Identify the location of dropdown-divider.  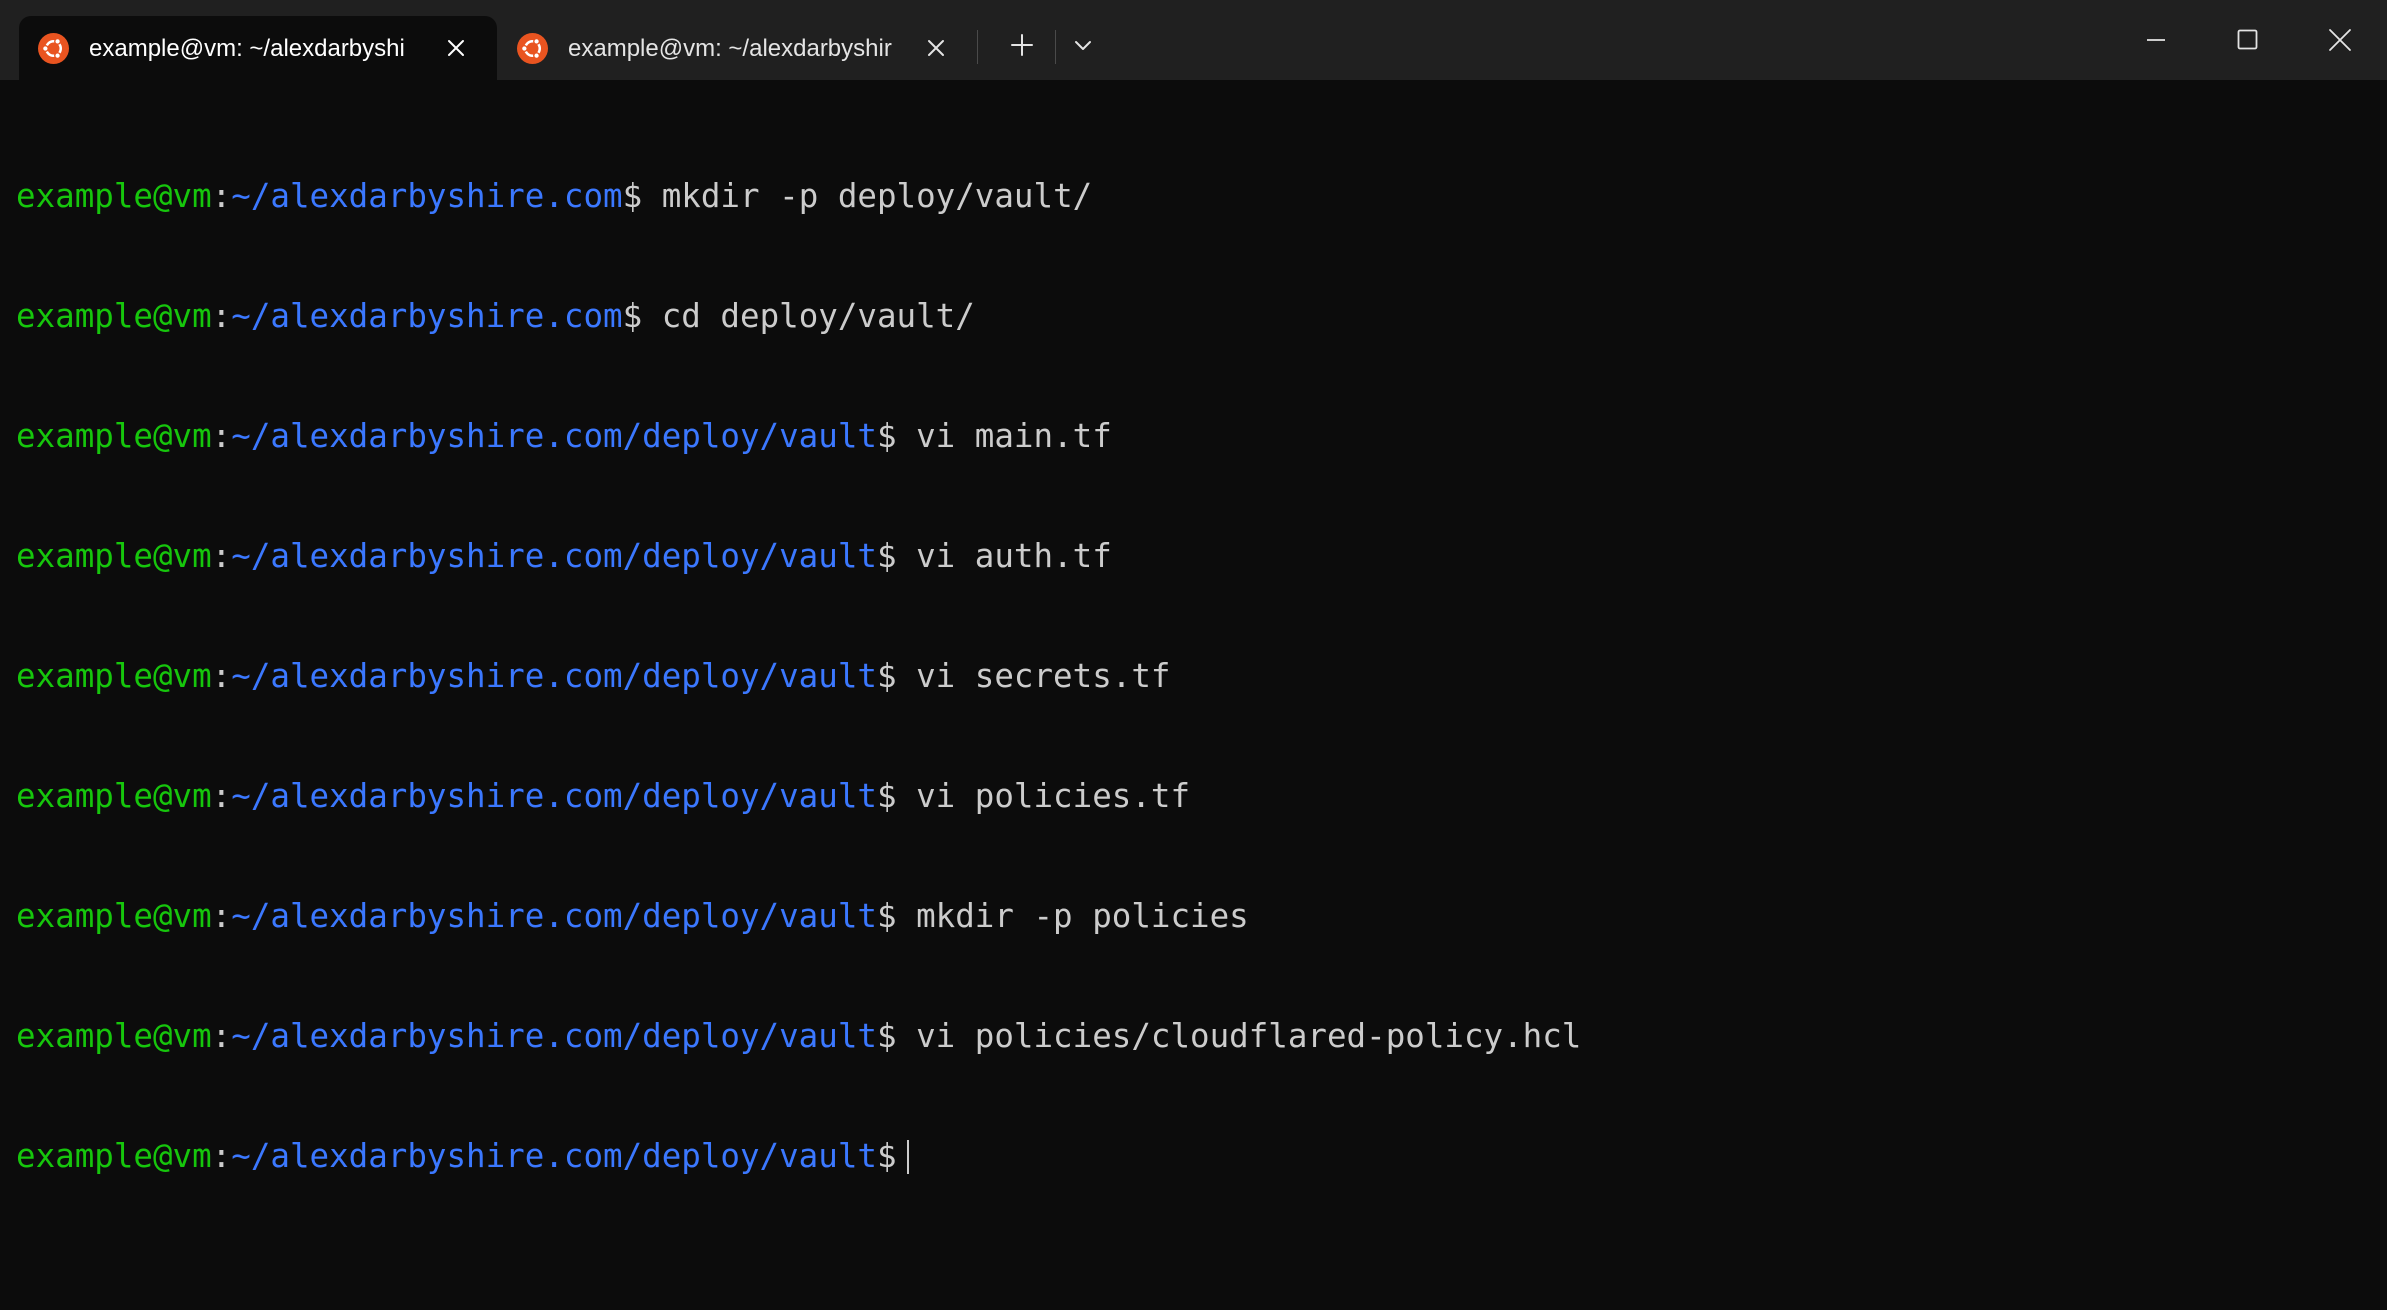
(1055, 47).